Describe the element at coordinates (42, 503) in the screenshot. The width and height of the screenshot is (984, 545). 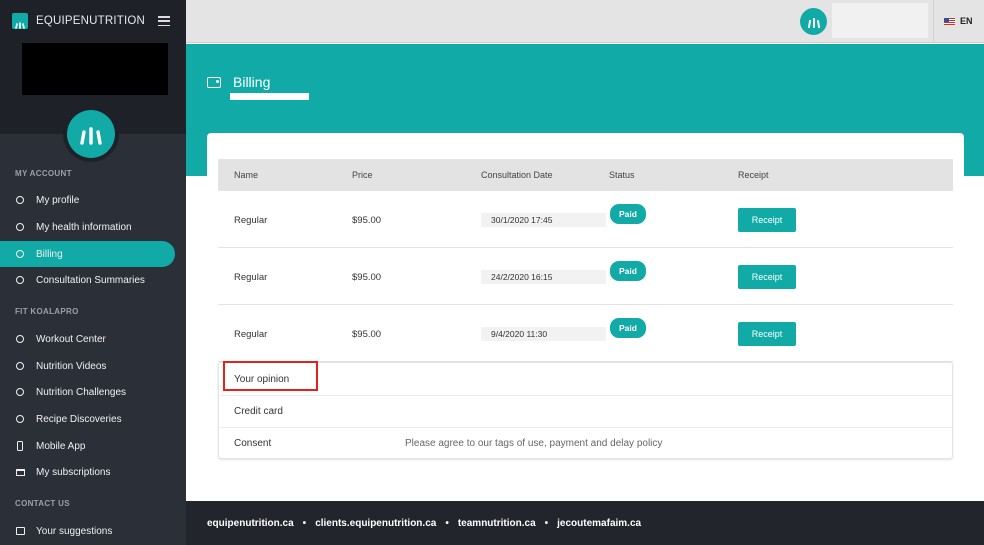
I see `section-contact-us: CONTACT US` at that location.